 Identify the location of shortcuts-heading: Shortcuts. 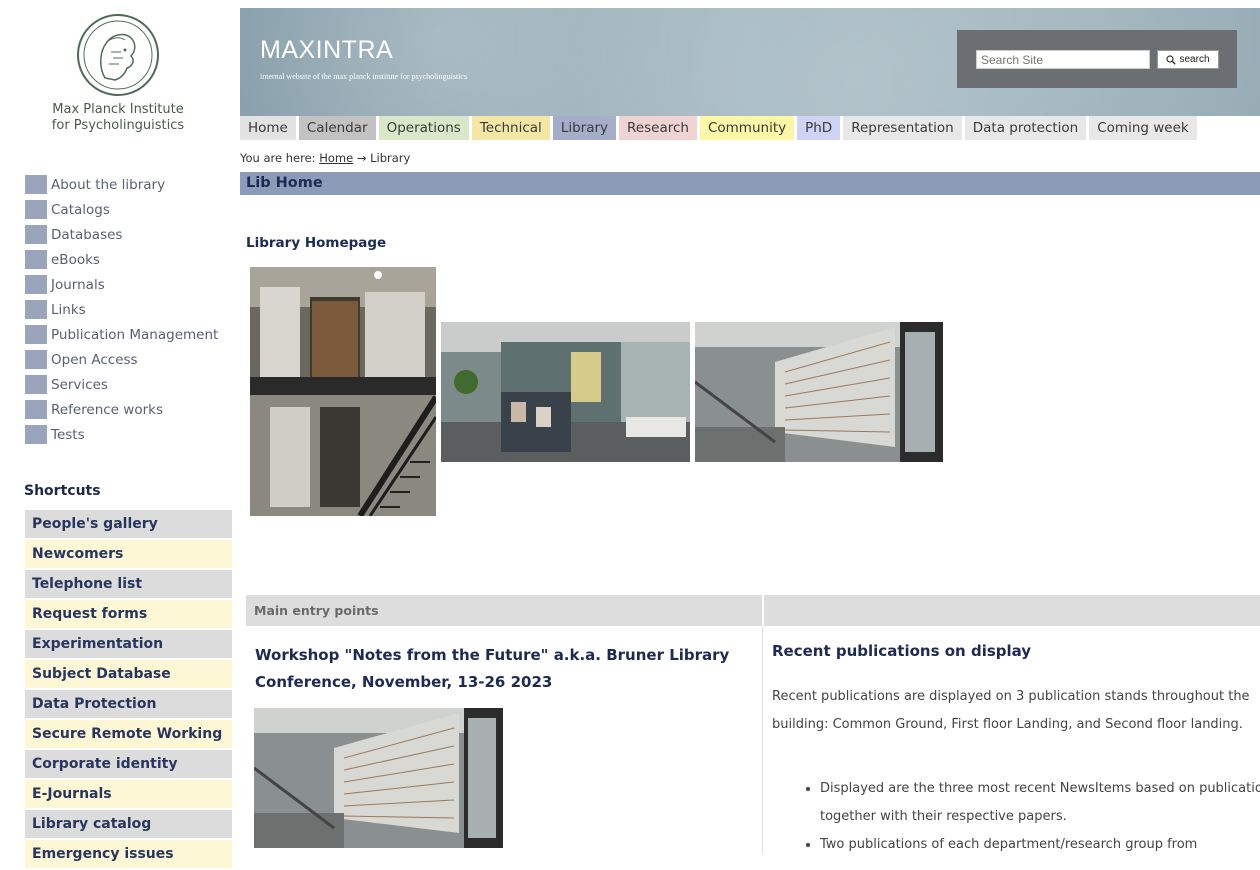
(62, 491).